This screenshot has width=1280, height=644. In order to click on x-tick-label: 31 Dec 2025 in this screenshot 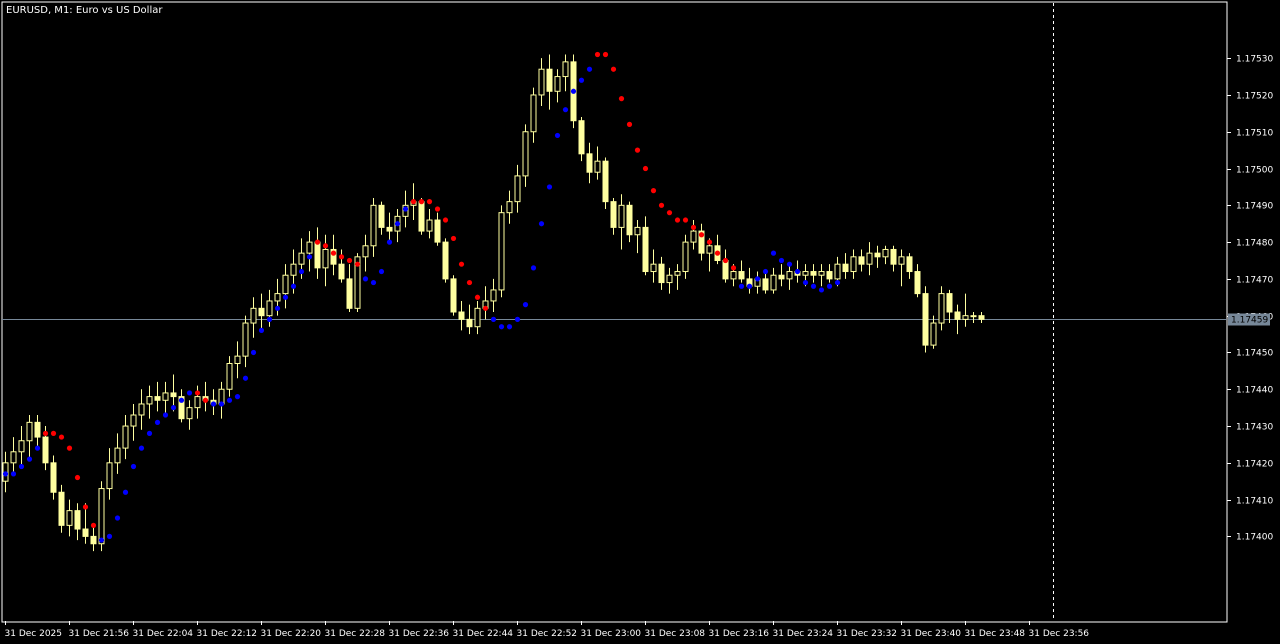, I will do `click(34, 634)`.